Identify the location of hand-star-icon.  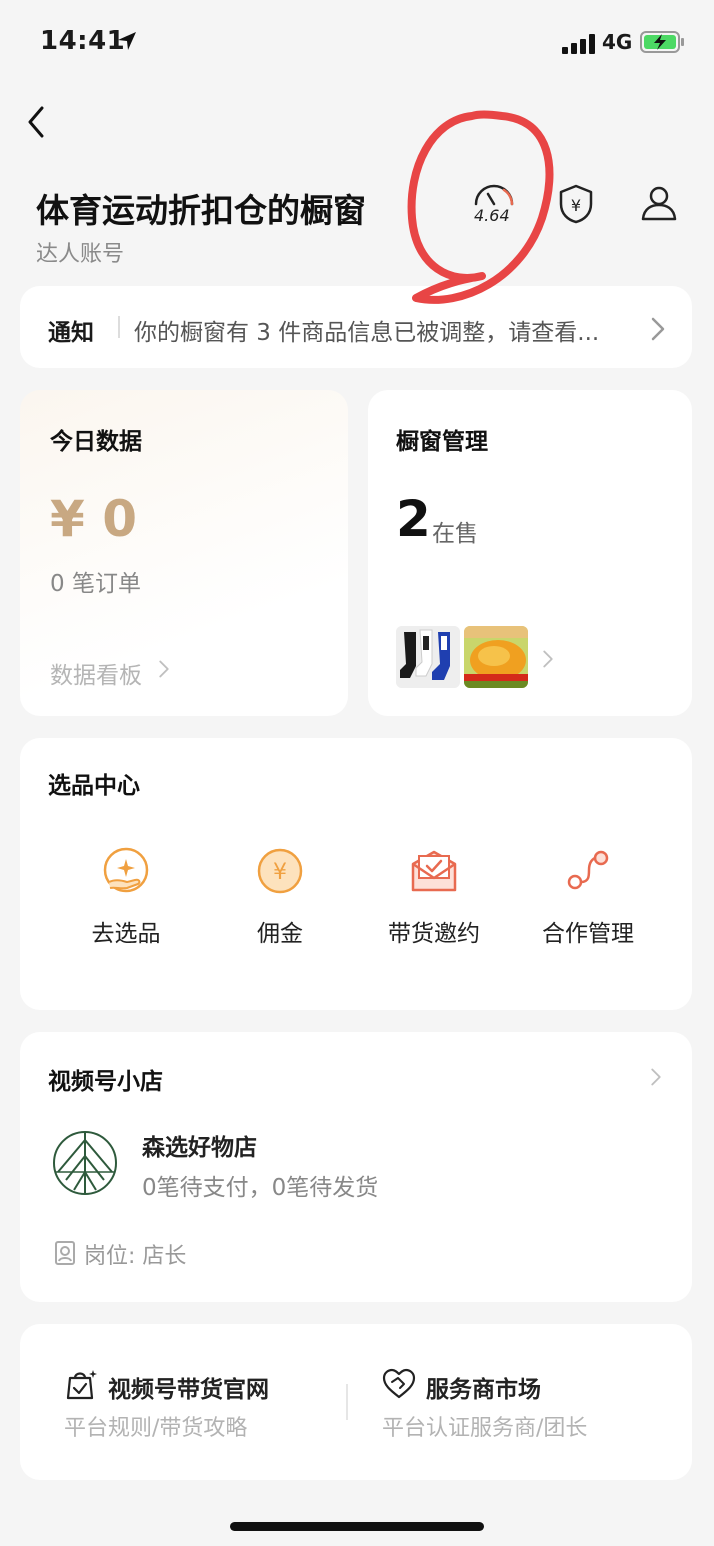
(126, 870).